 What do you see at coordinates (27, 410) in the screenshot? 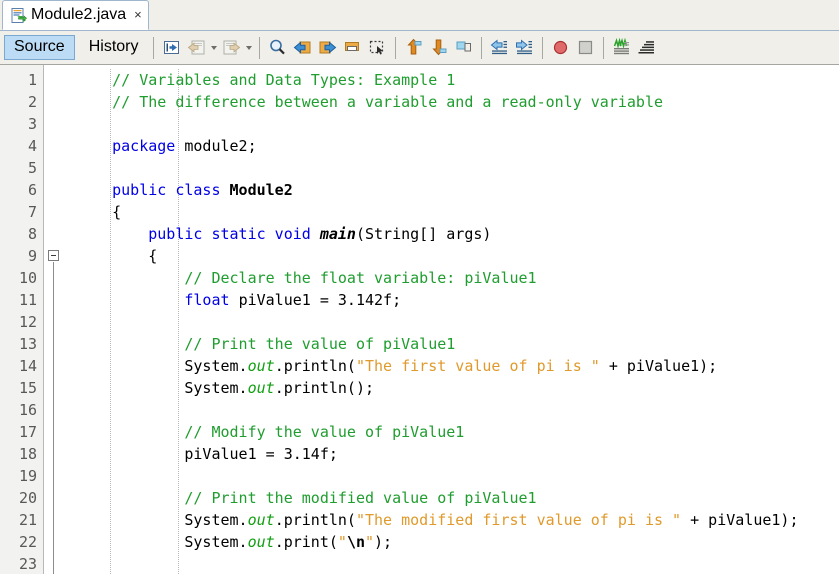
I see `line-number: 16` at bounding box center [27, 410].